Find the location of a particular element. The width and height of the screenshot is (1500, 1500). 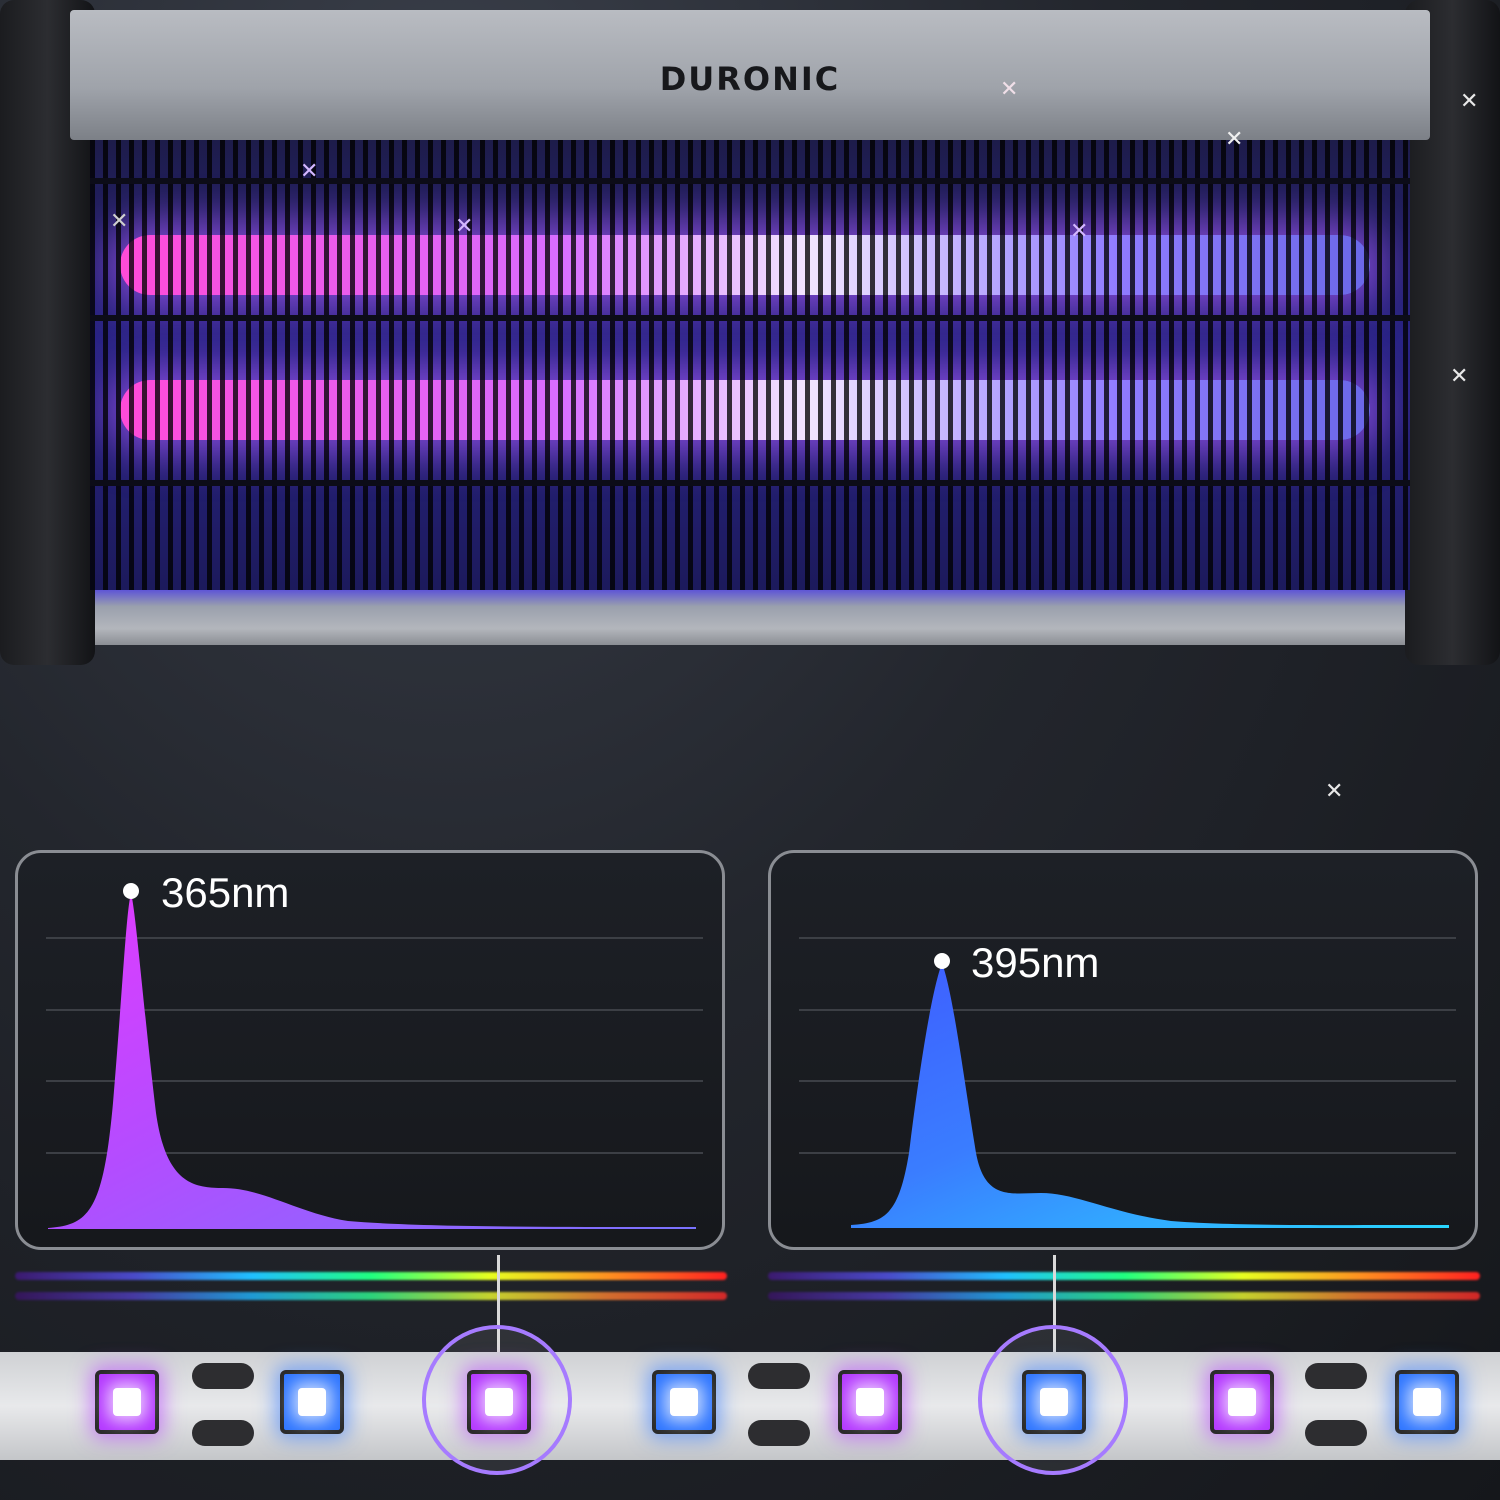

brand-logo: DURONIC is located at coordinates (750, 79).